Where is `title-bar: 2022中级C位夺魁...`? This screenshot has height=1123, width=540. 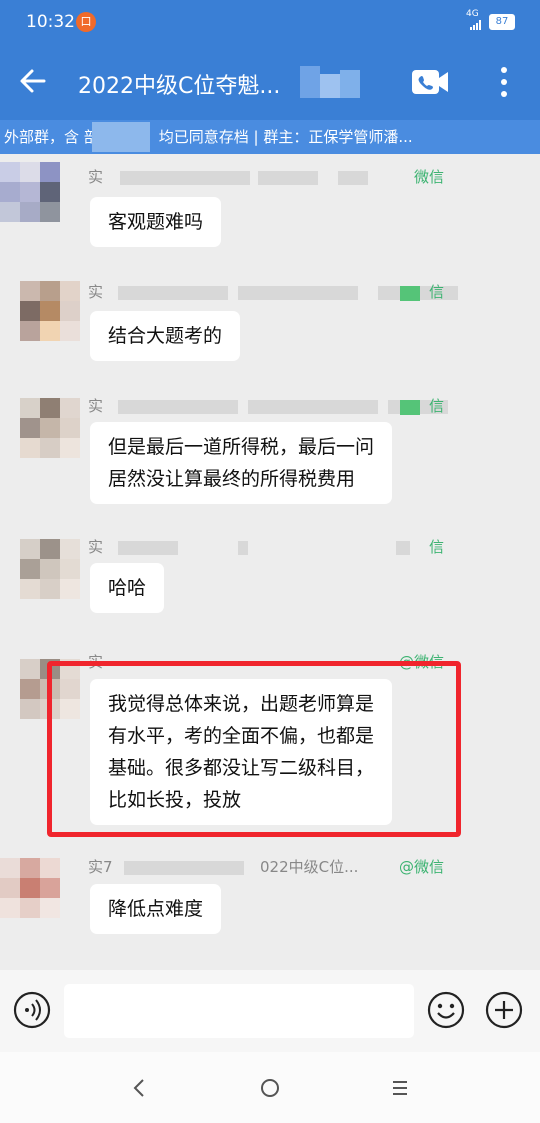
title-bar: 2022中级C位夺魁... is located at coordinates (270, 83).